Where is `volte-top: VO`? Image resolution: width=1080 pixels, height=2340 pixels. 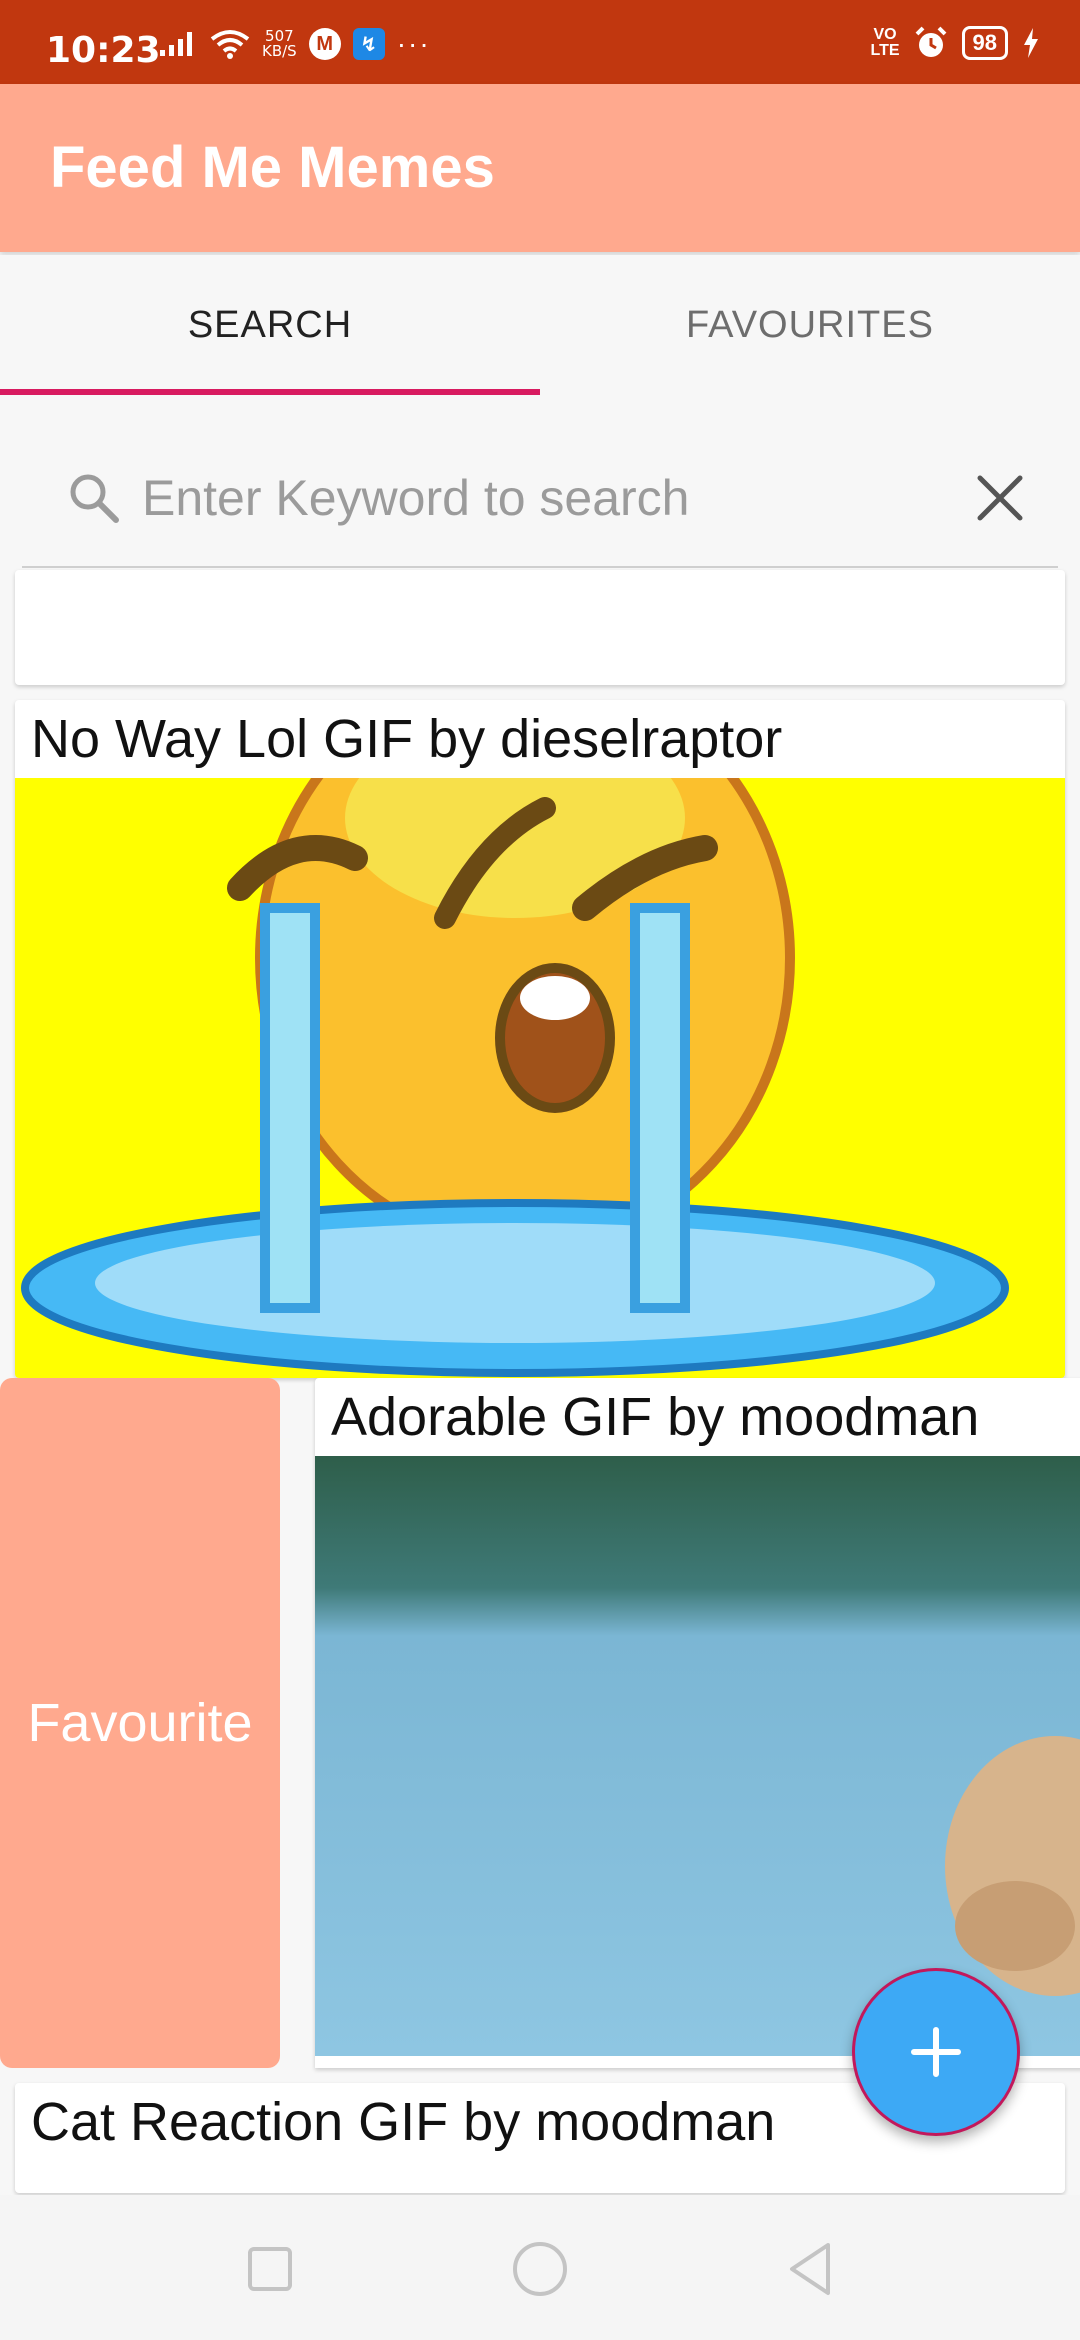 volte-top: VO is located at coordinates (885, 34).